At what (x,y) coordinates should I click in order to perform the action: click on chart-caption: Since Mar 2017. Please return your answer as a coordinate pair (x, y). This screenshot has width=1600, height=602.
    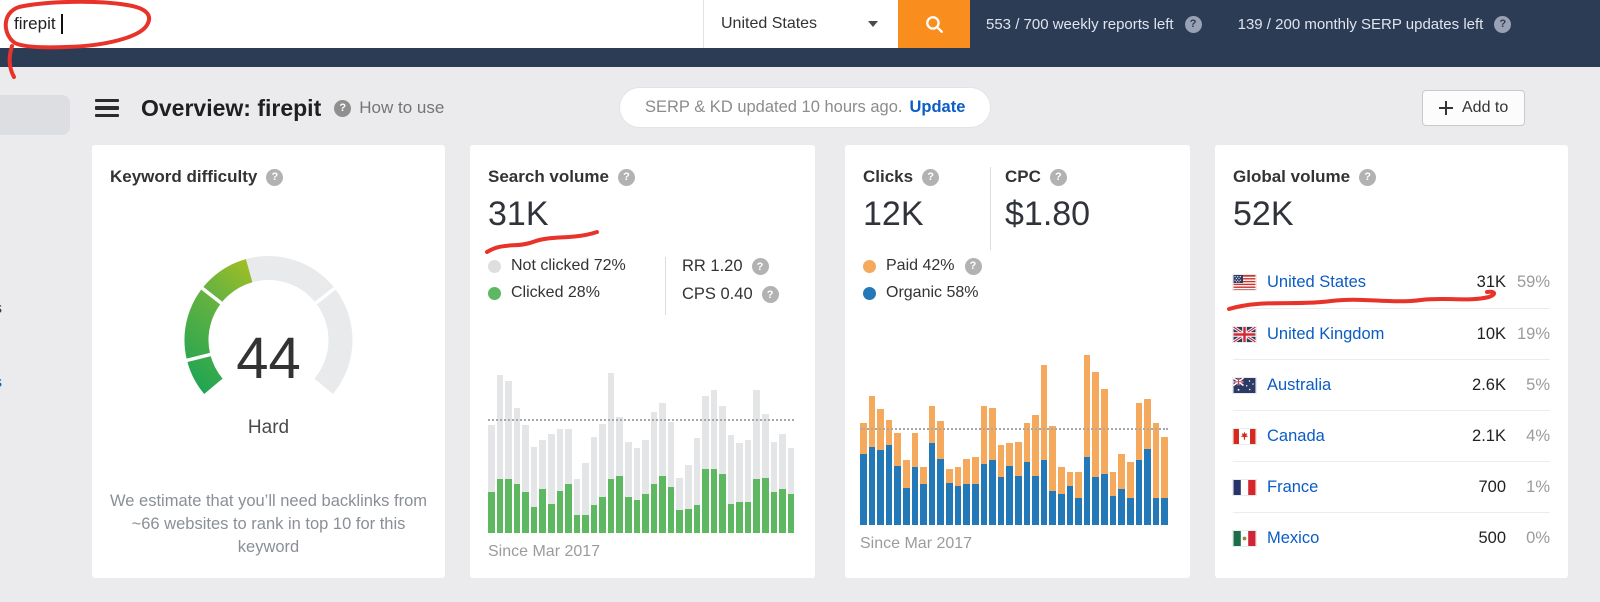
    Looking at the image, I should click on (544, 551).